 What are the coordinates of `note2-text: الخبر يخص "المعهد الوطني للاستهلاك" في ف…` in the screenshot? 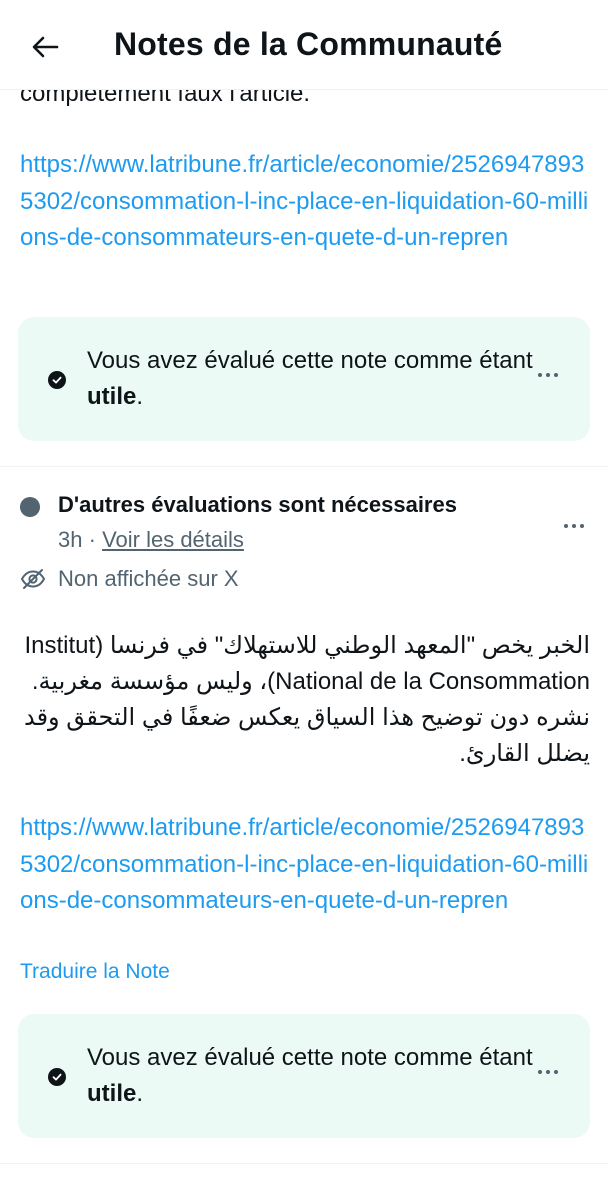 It's located at (306, 699).